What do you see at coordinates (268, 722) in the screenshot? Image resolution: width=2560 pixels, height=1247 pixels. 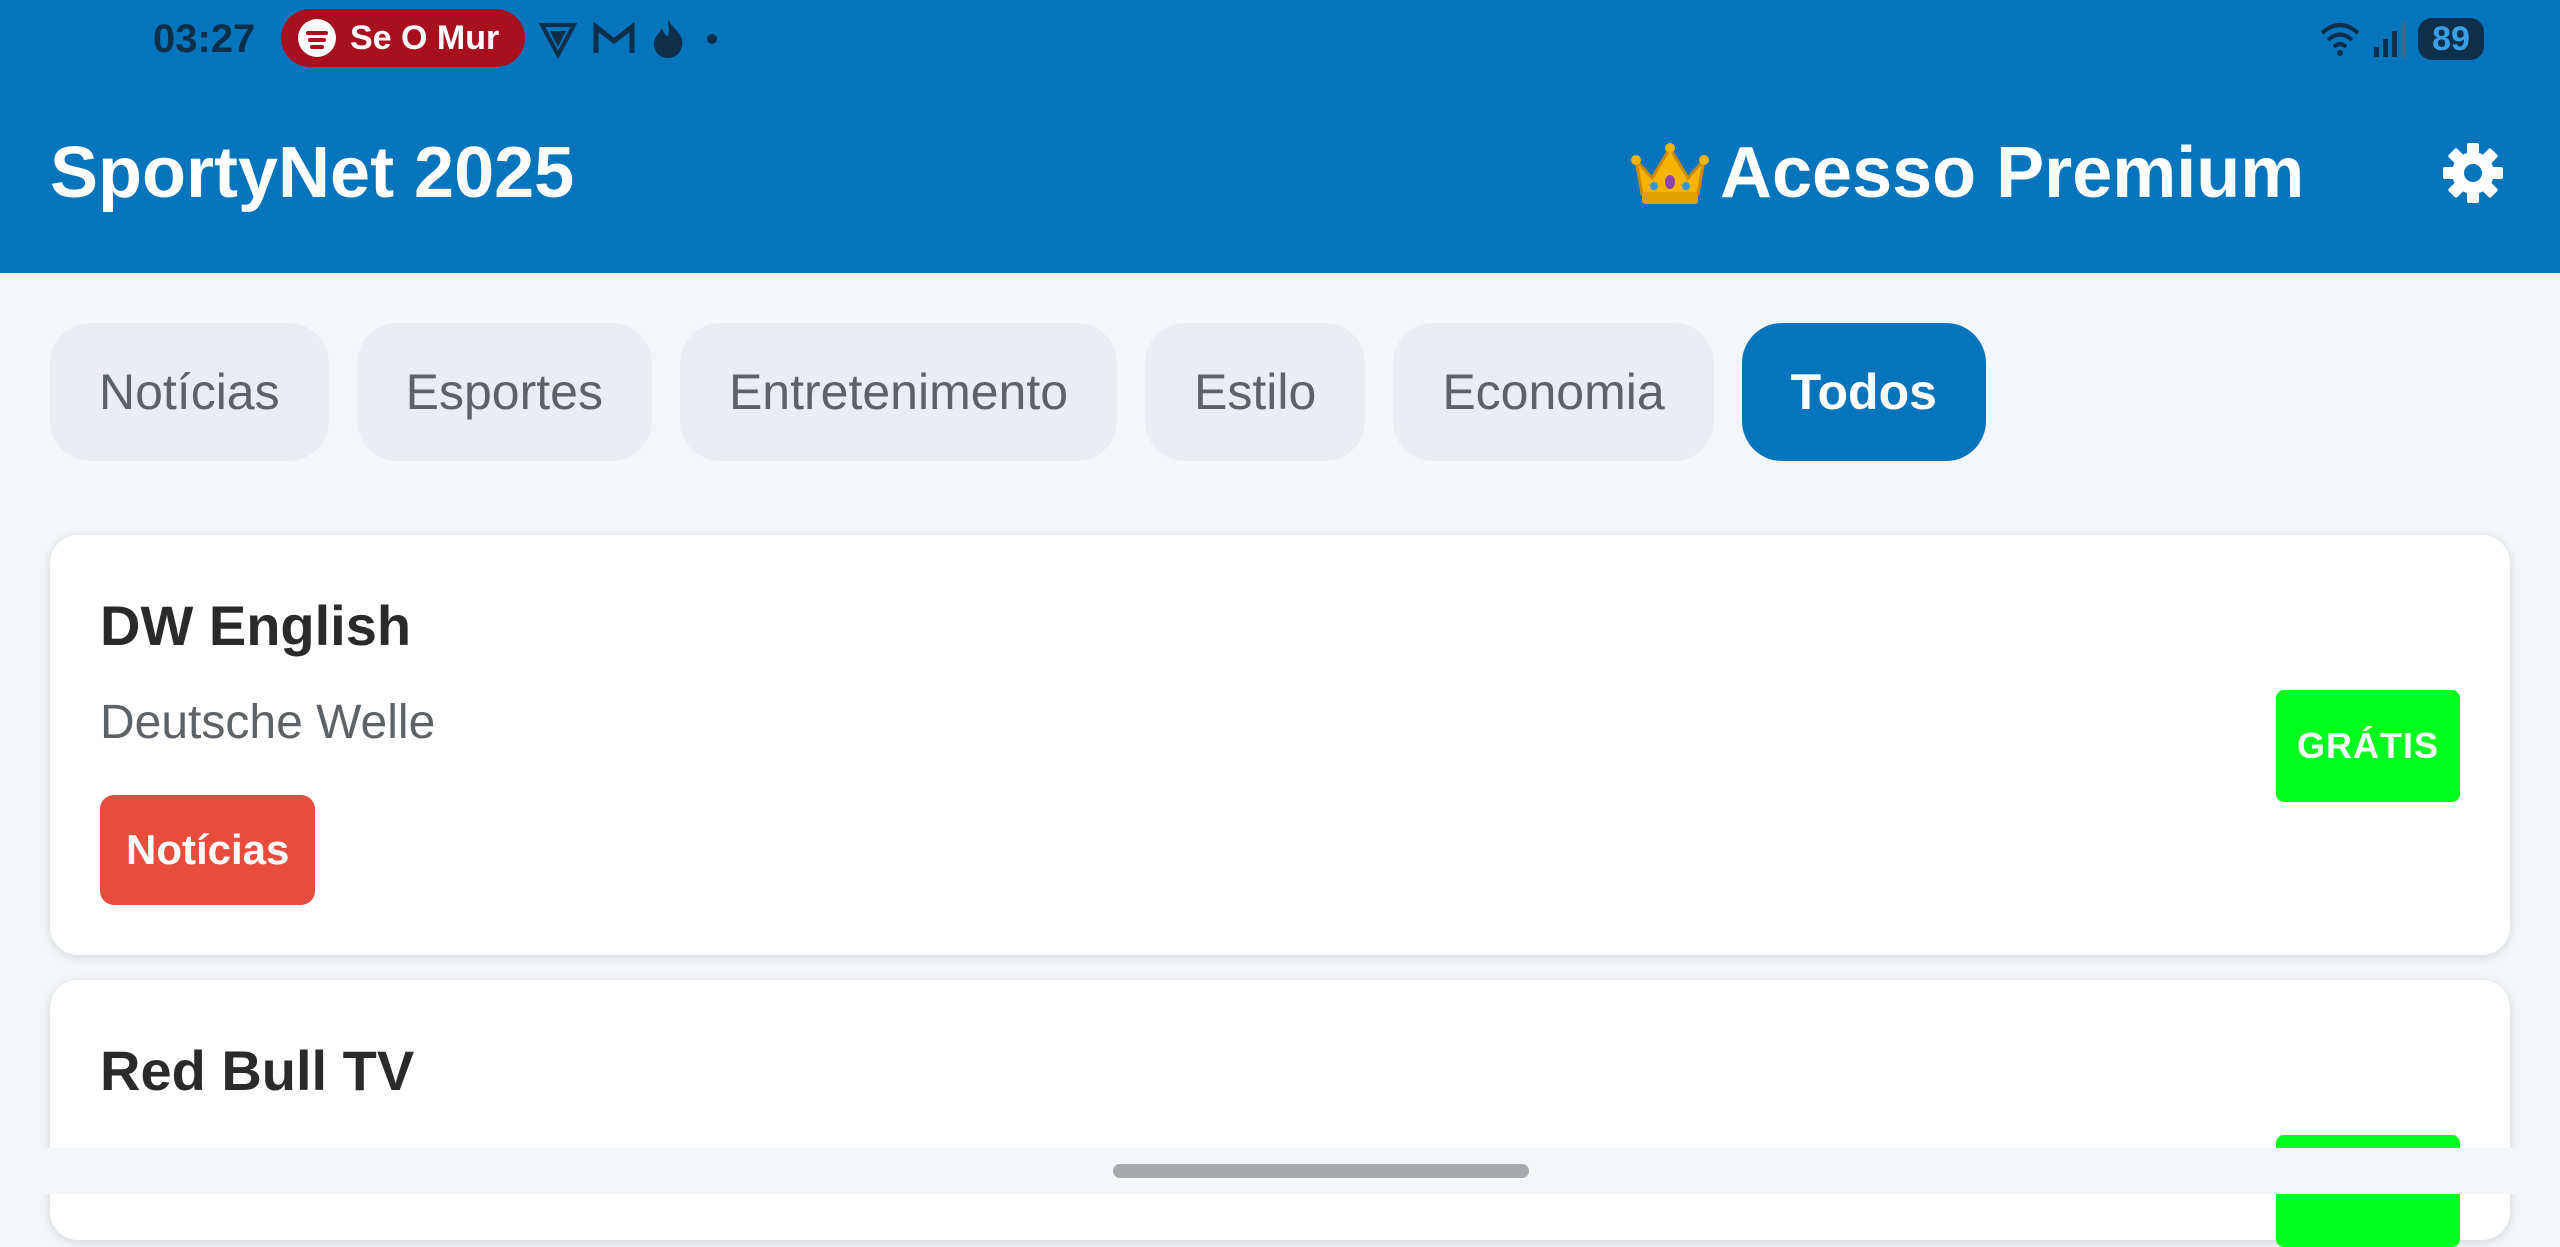 I see `channel-subtitle: Deutsche Welle` at bounding box center [268, 722].